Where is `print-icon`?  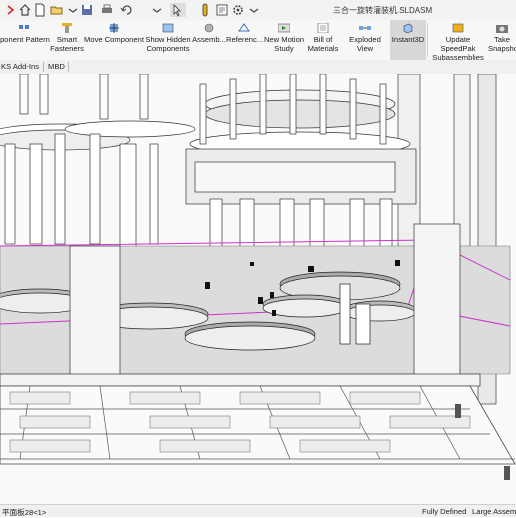 print-icon is located at coordinates (107, 10).